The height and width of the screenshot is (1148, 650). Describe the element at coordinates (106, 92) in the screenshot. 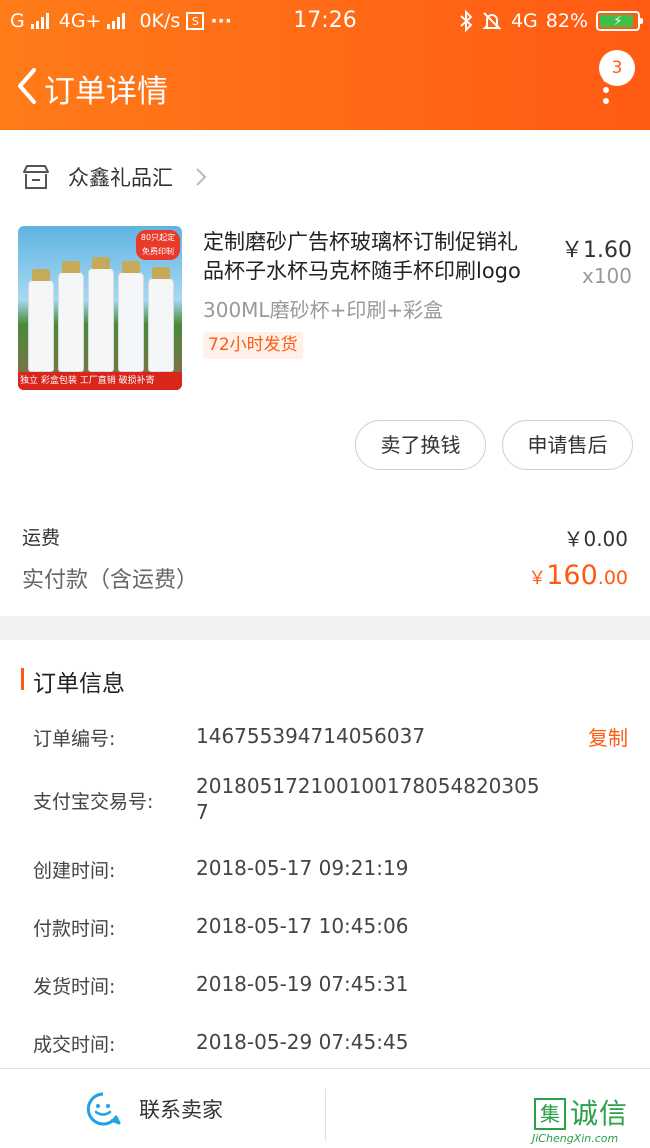

I see `page-title: 订单详情` at that location.